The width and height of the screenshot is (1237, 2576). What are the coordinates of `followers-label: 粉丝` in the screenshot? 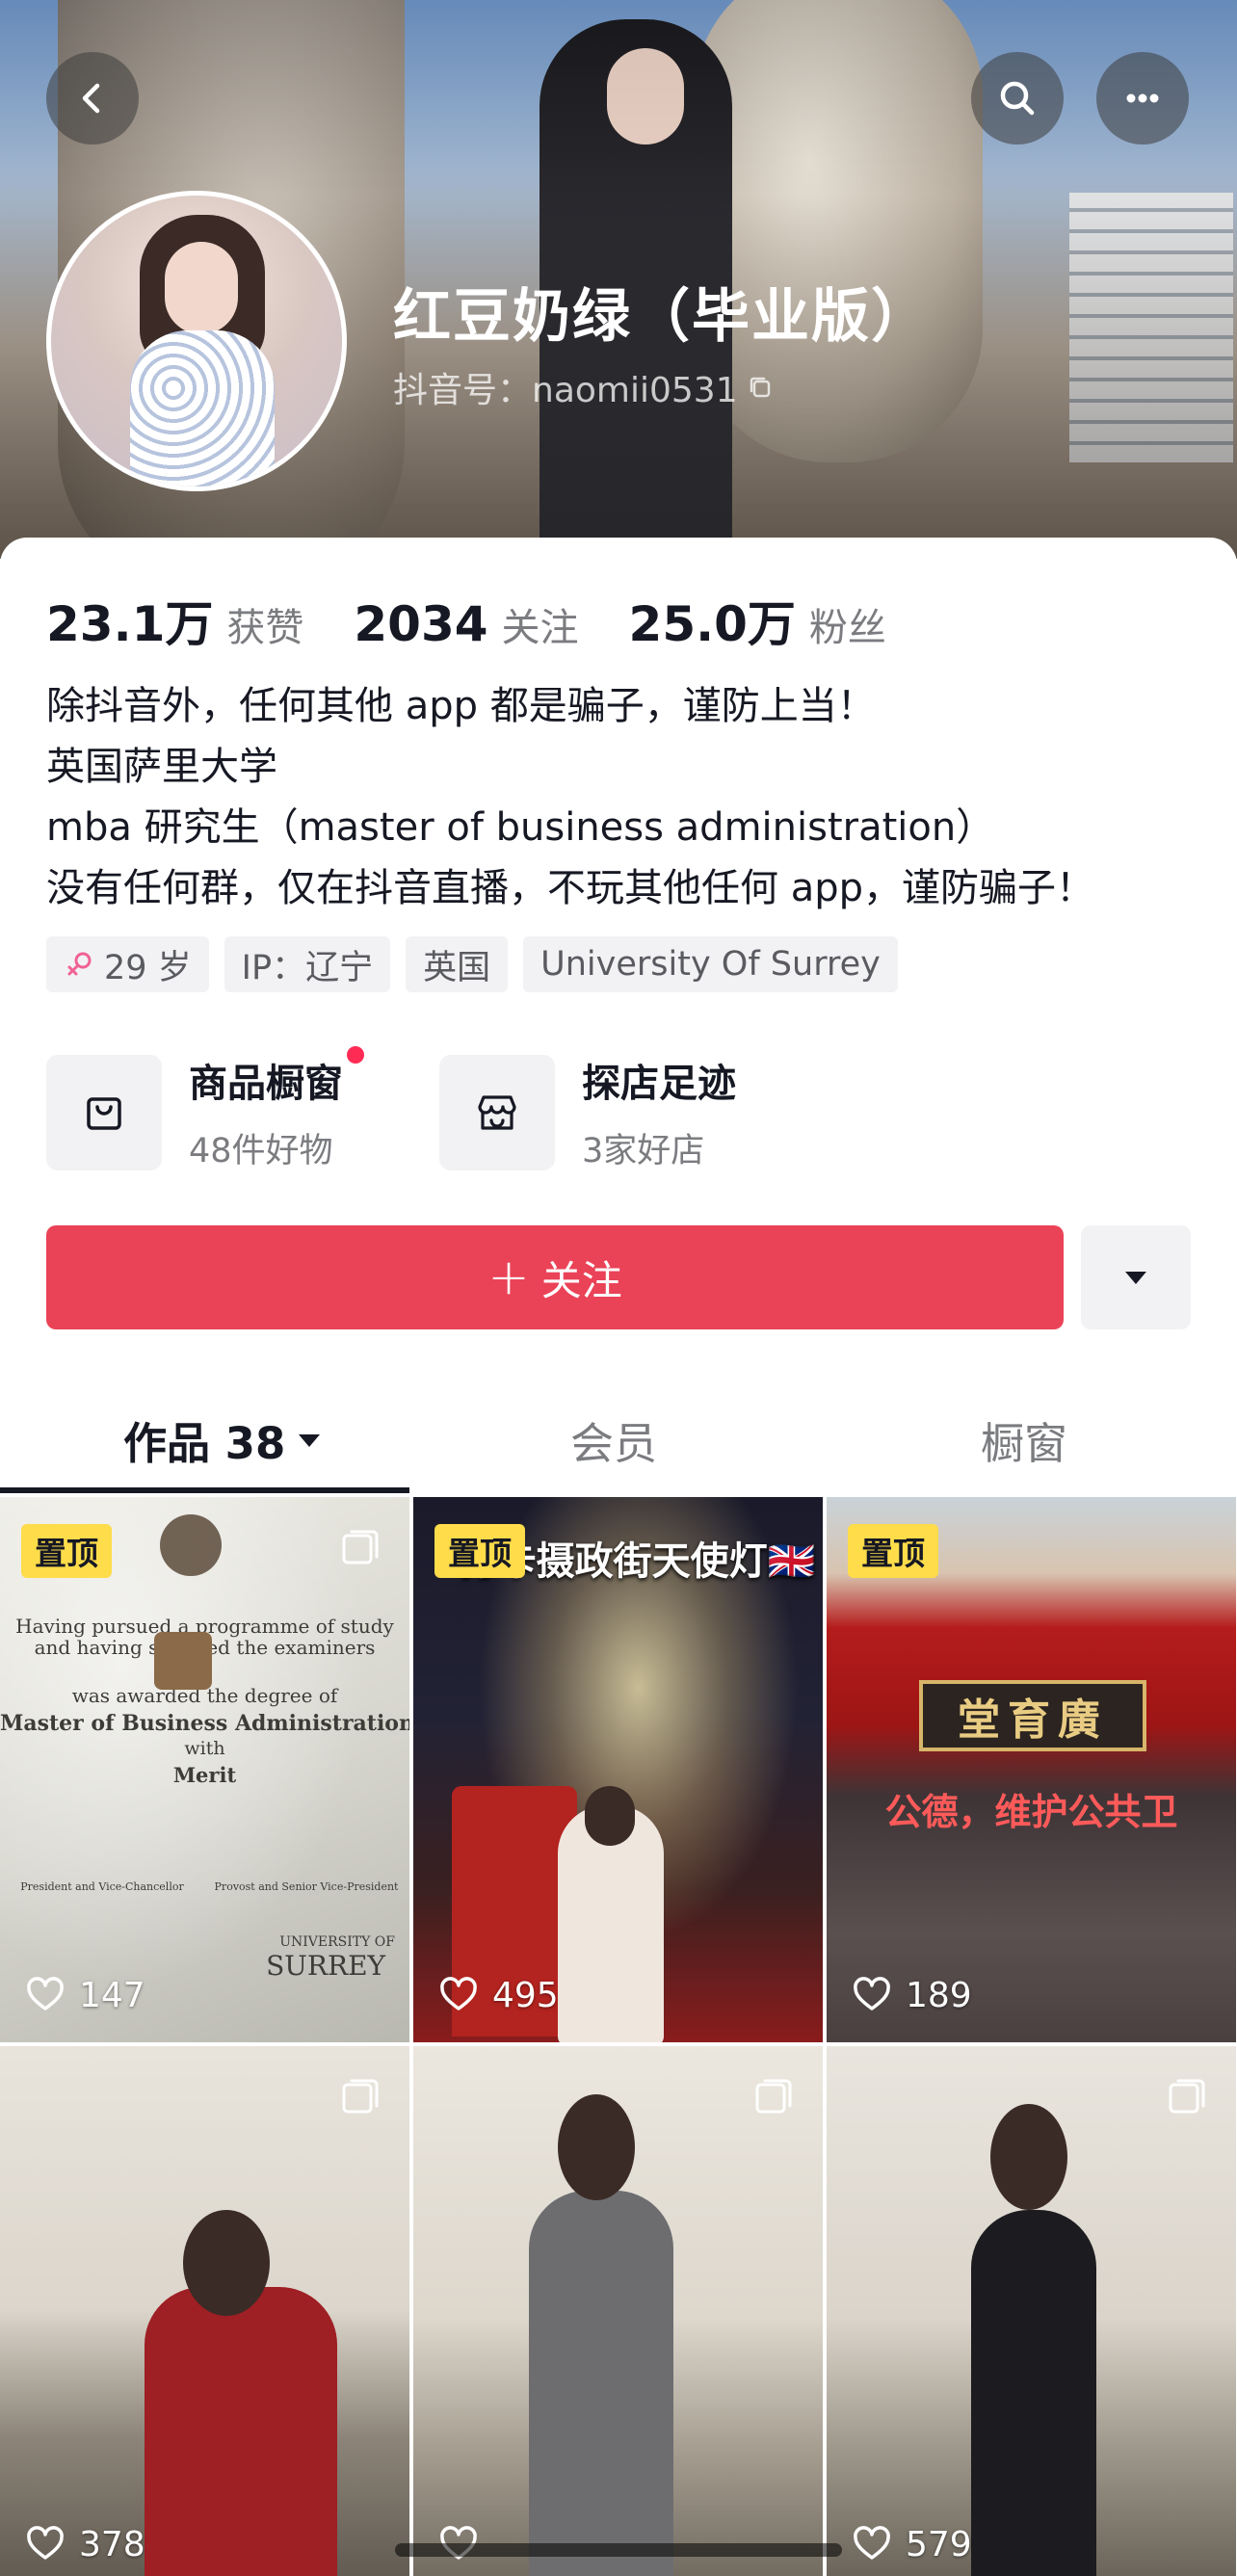 It's located at (847, 628).